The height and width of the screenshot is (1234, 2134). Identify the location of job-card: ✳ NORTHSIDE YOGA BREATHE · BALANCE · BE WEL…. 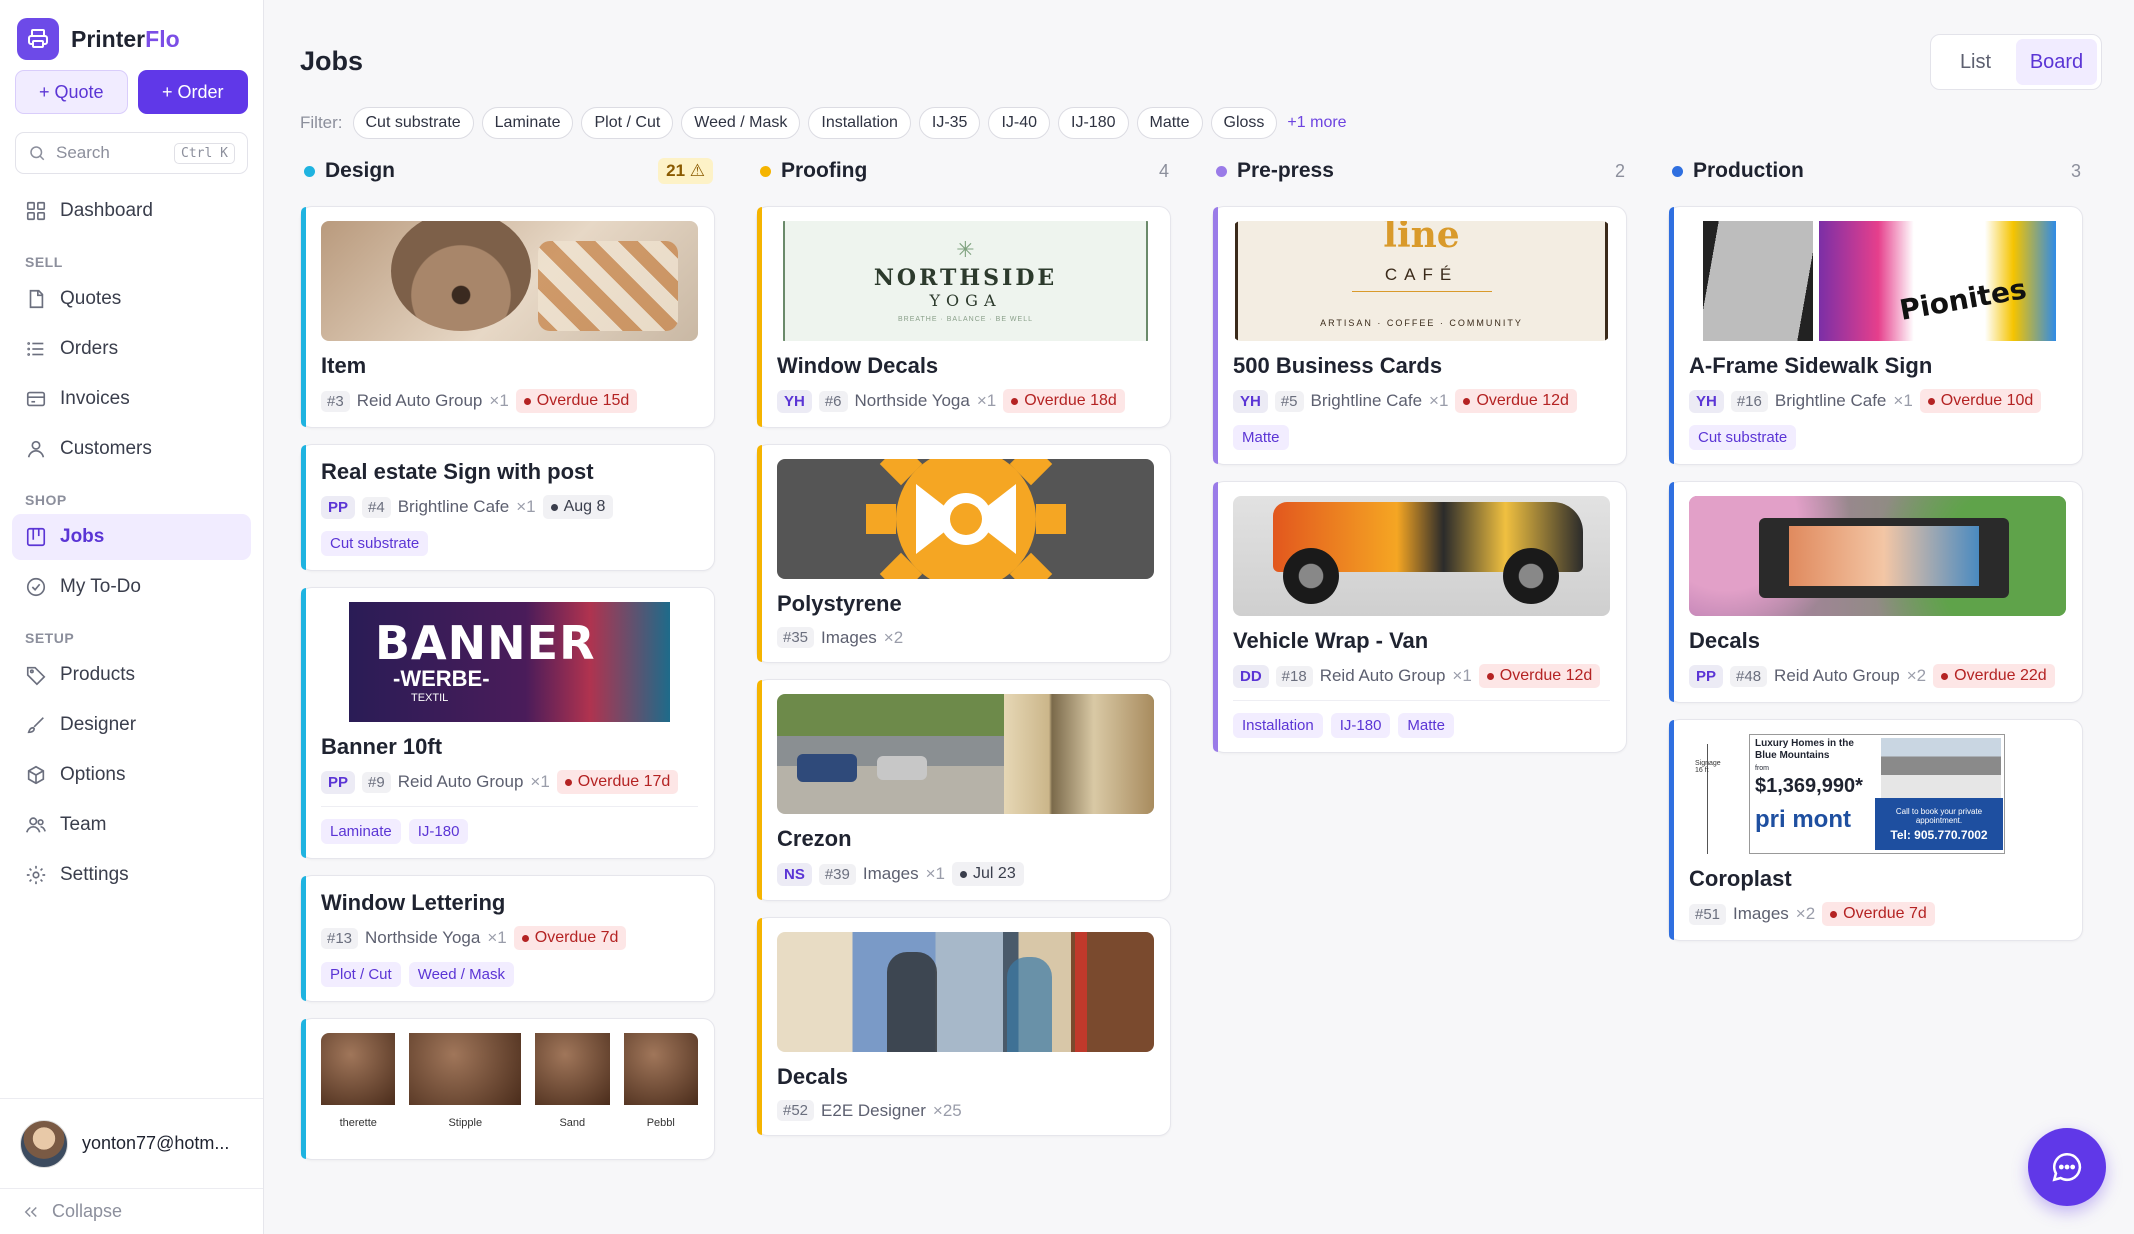
(963, 317).